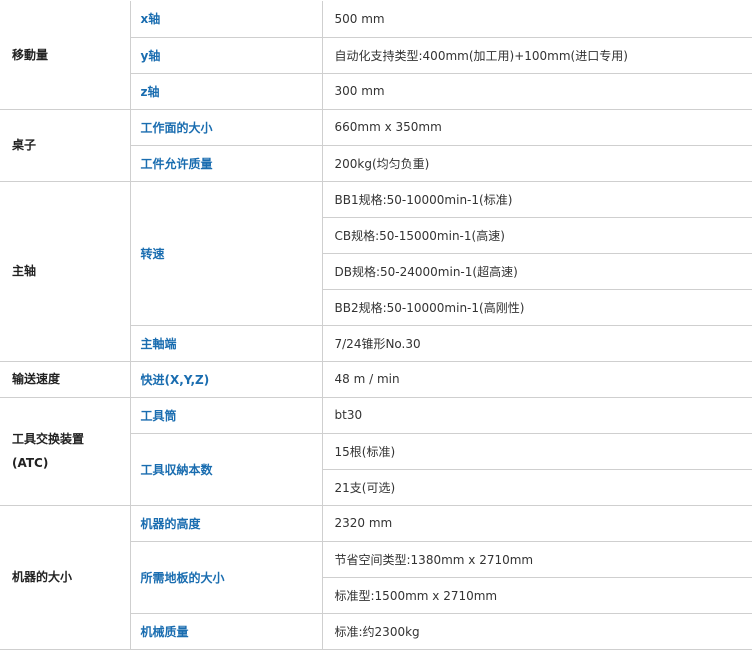 This screenshot has width=752, height=670. What do you see at coordinates (537, 487) in the screenshot?
I see `value-tool-capacity-optional: 21支(可选)` at bounding box center [537, 487].